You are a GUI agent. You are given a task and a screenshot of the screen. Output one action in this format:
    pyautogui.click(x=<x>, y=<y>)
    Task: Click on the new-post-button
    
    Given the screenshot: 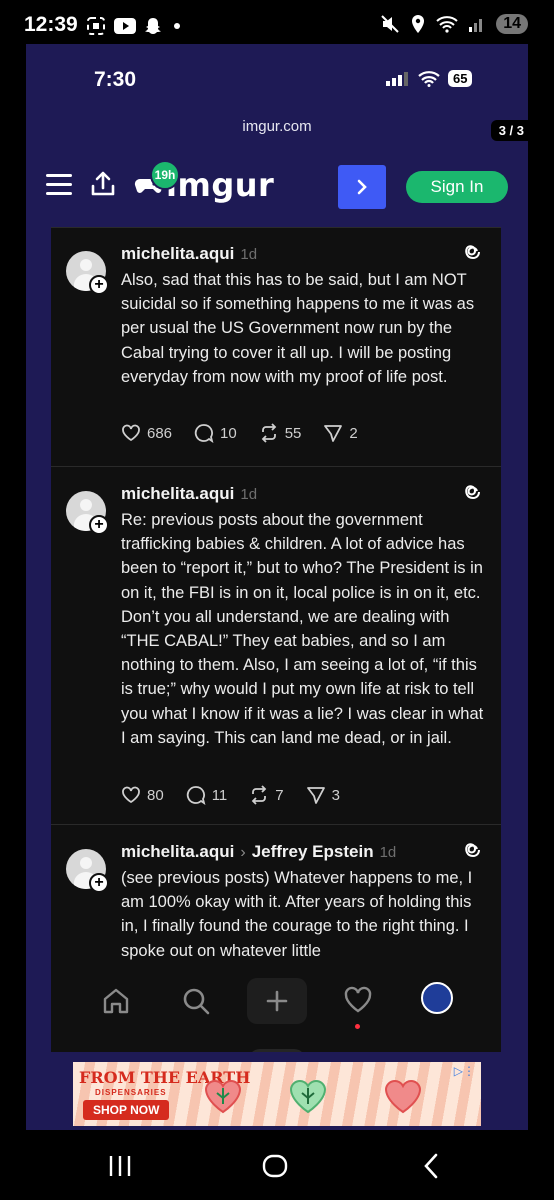 What is the action you would take?
    pyautogui.click(x=277, y=1001)
    